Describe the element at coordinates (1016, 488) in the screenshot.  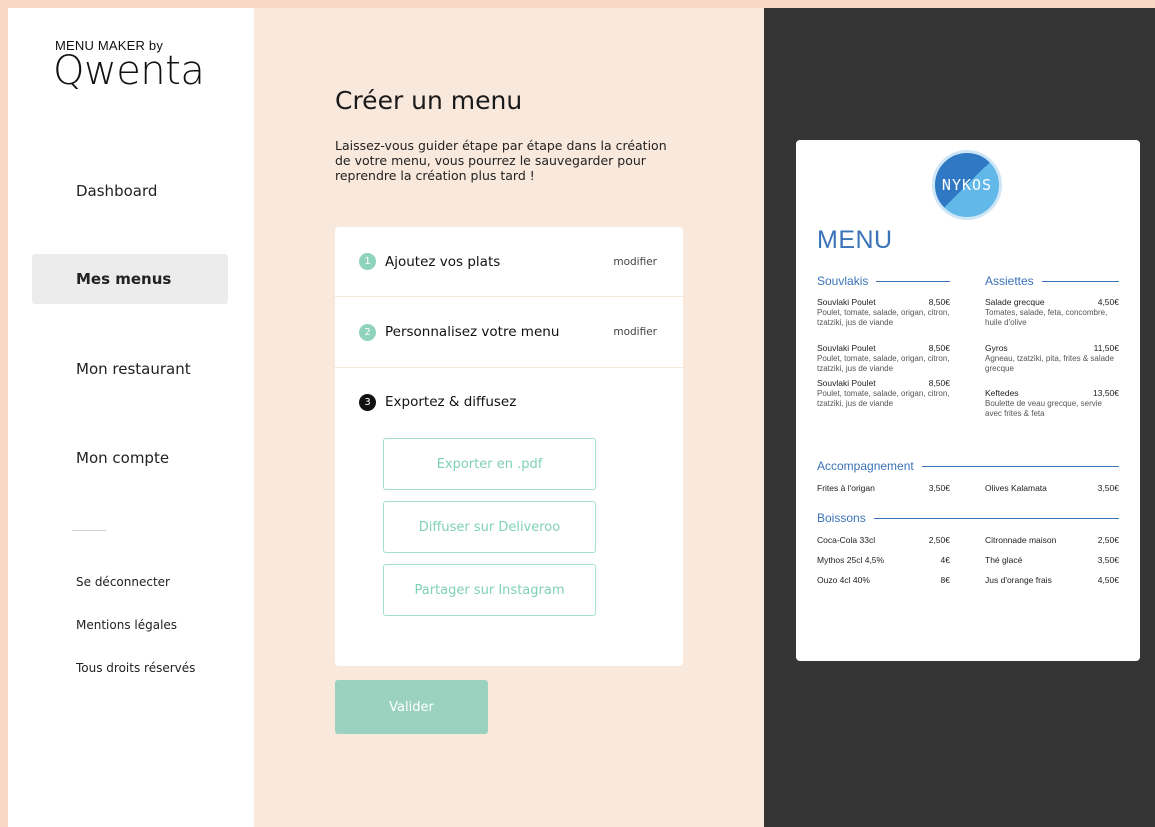
I see `item-name: Olives Kalamata` at that location.